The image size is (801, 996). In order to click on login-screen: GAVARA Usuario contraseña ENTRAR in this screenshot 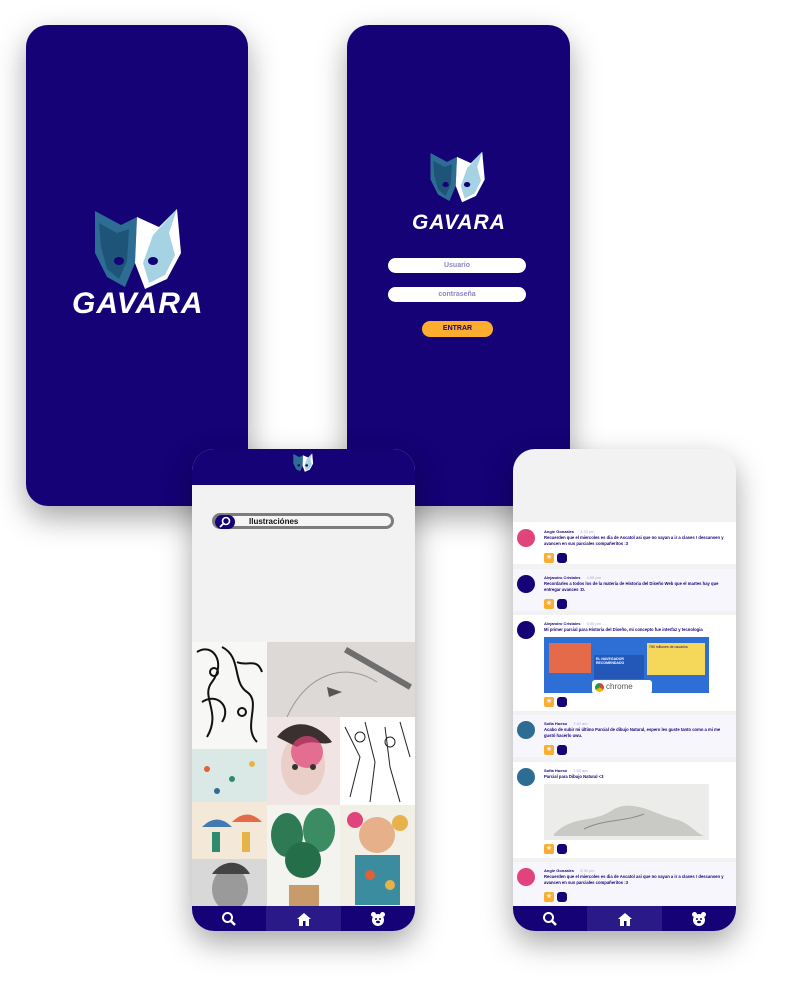, I will do `click(458, 265)`.